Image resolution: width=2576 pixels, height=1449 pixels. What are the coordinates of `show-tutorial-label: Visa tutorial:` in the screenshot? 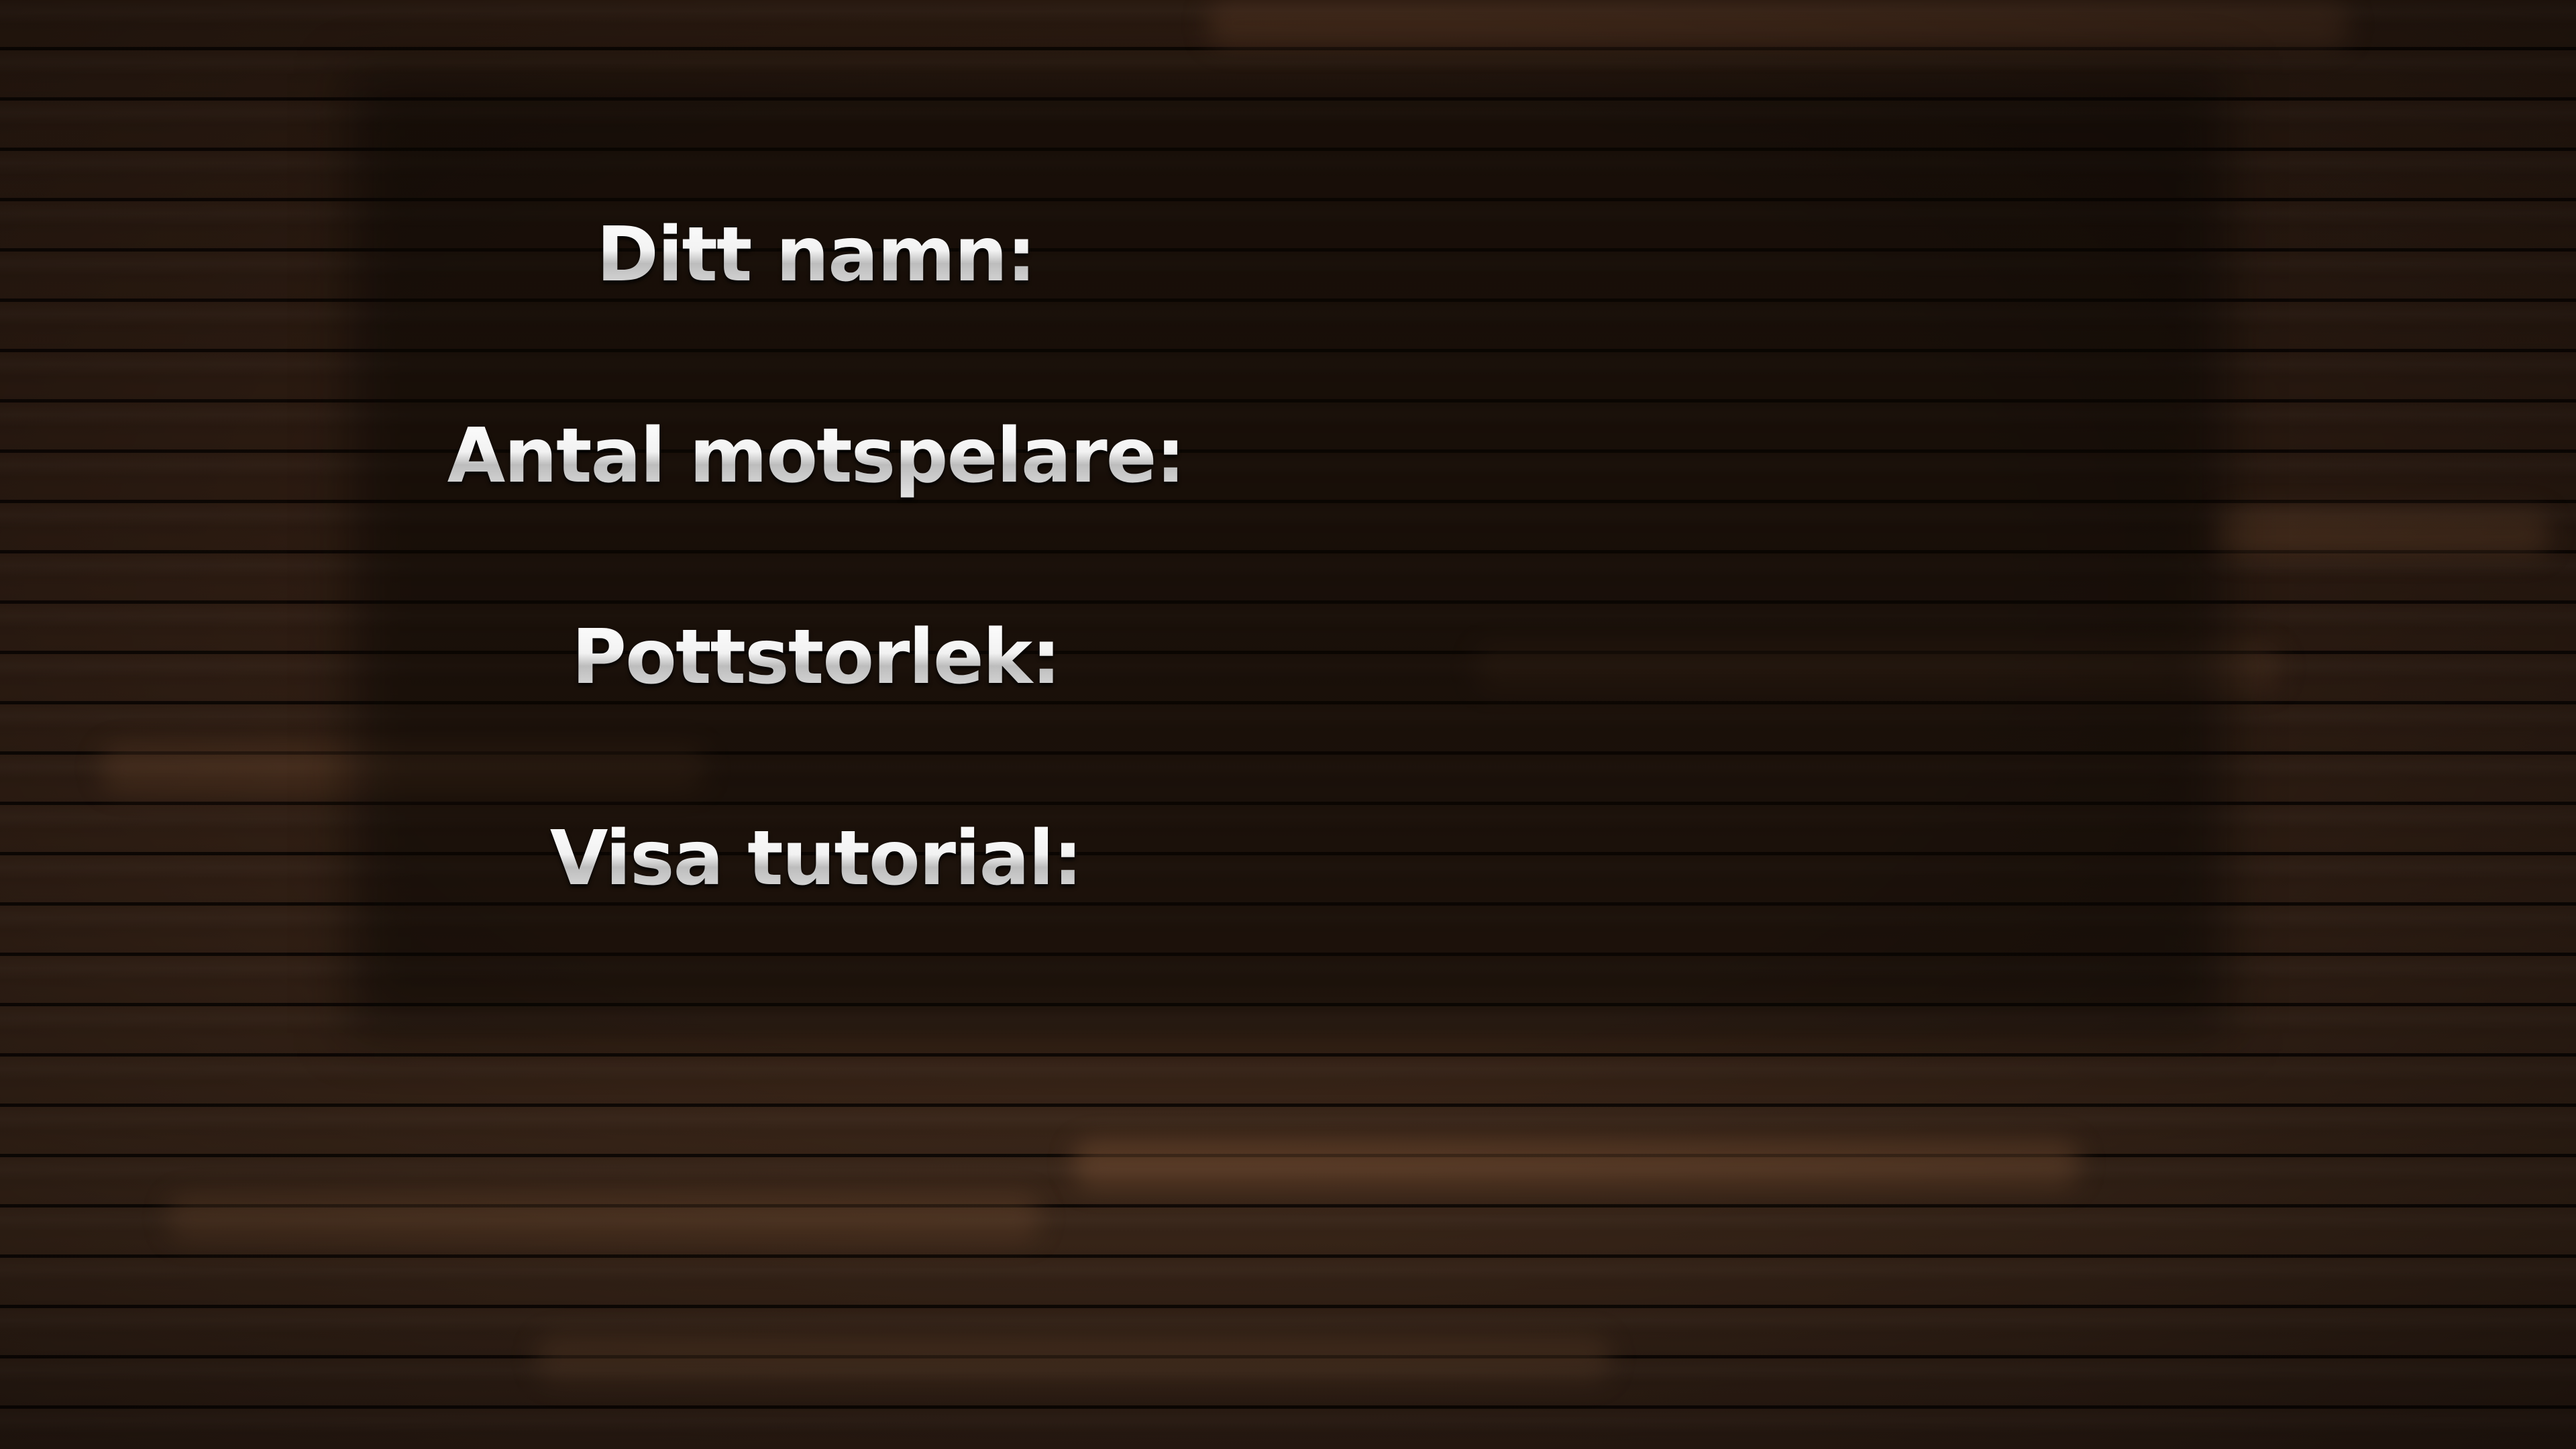 It's located at (816, 858).